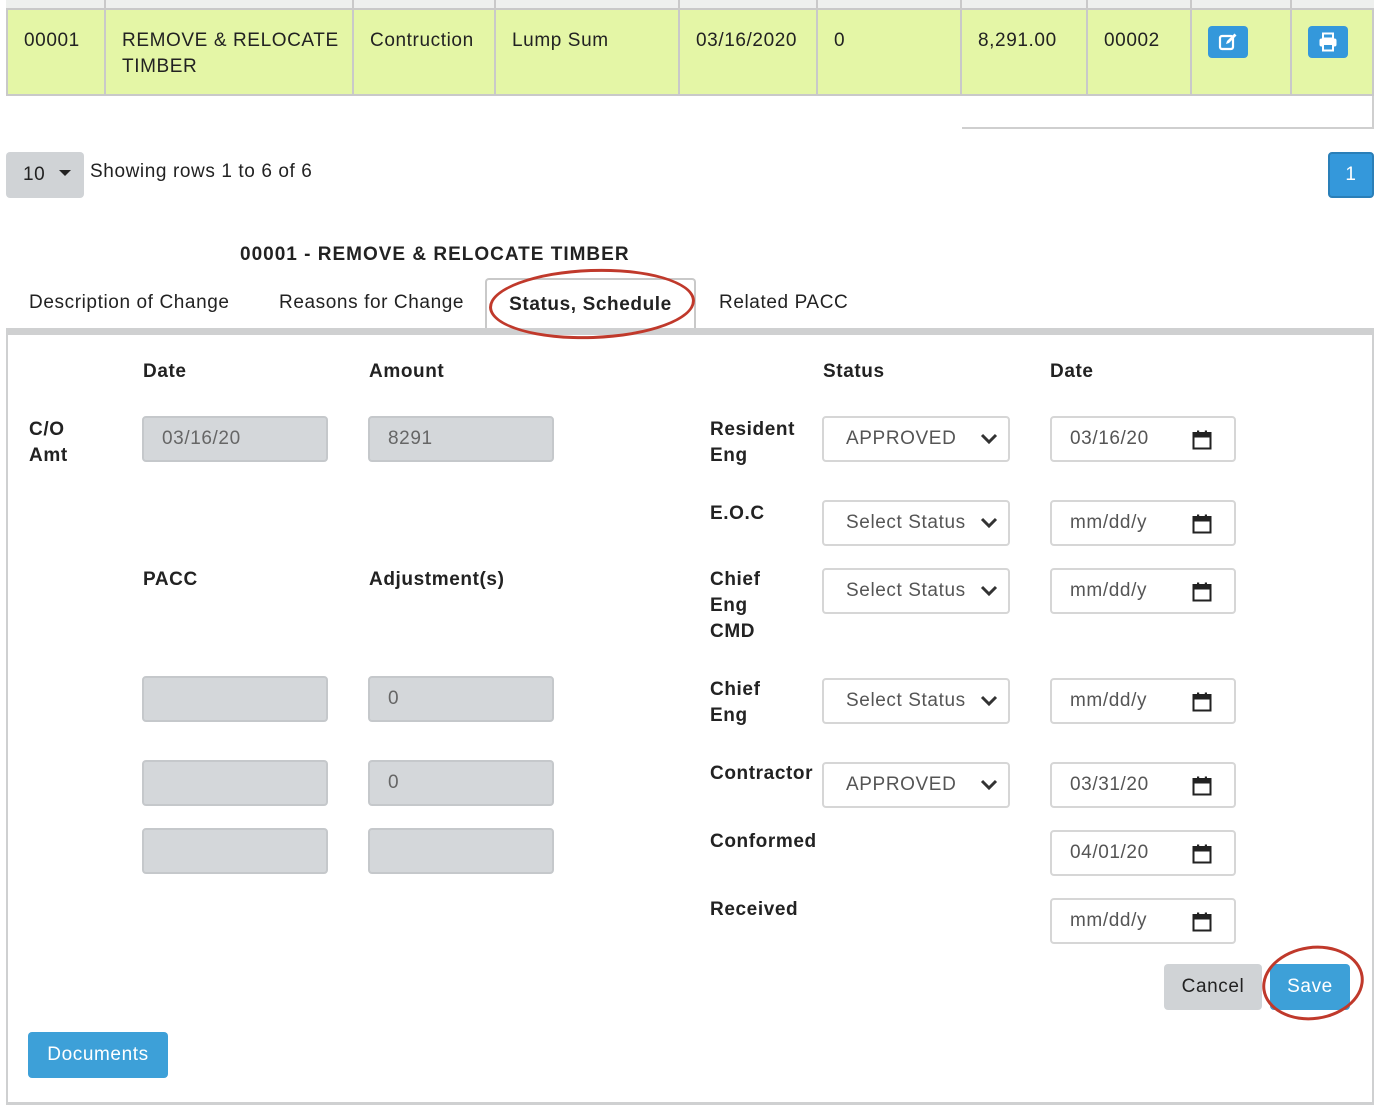 The image size is (1384, 1110). Describe the element at coordinates (1213, 987) in the screenshot. I see `cancel-button: Cancel` at that location.